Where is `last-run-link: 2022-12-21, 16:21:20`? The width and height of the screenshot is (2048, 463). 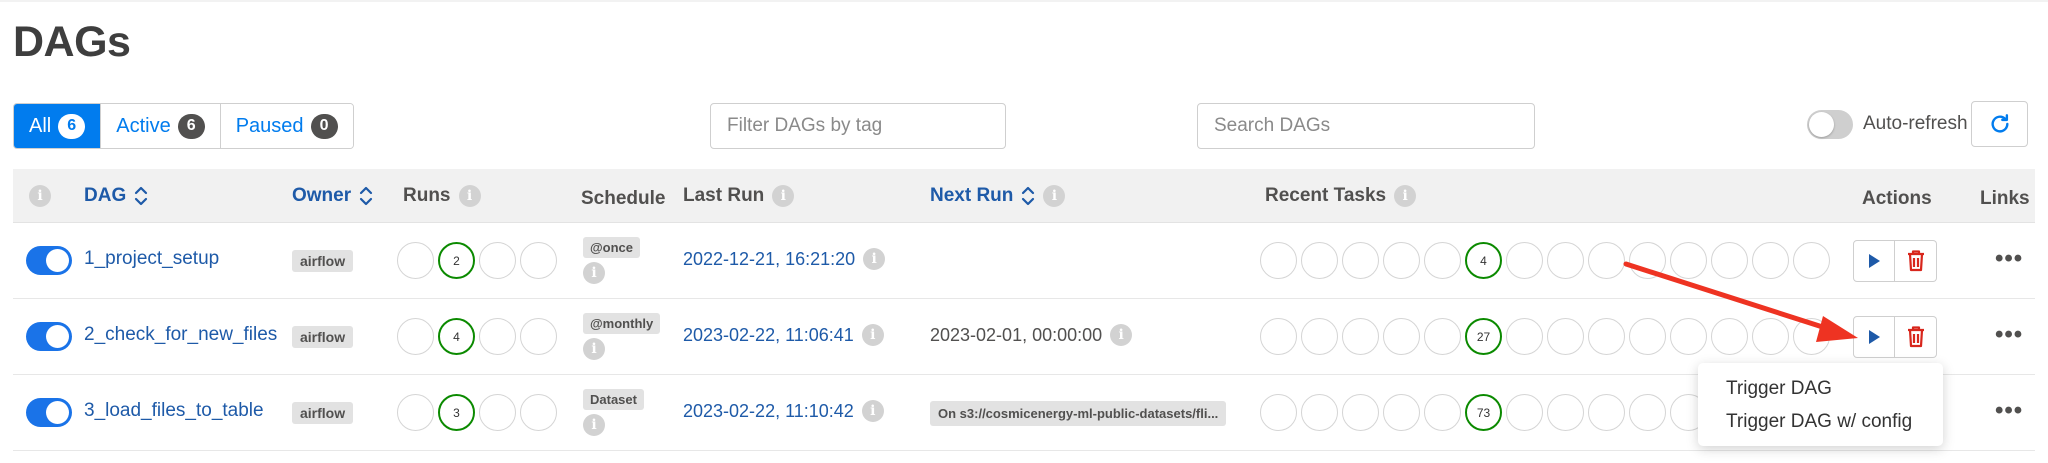
last-run-link: 2022-12-21, 16:21:20 is located at coordinates (769, 259).